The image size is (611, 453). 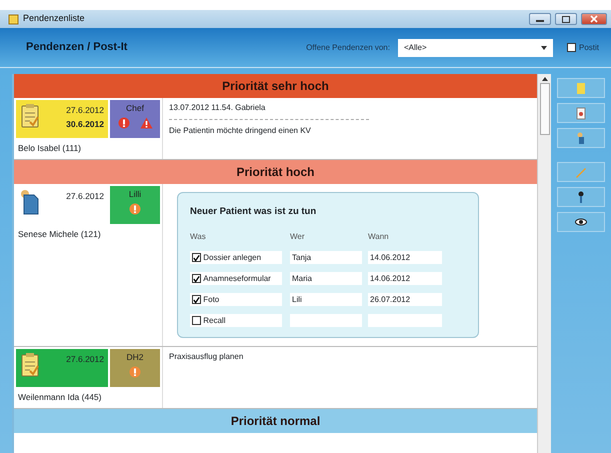 I want to click on task-checkbox: Recall, so click(x=236, y=320).